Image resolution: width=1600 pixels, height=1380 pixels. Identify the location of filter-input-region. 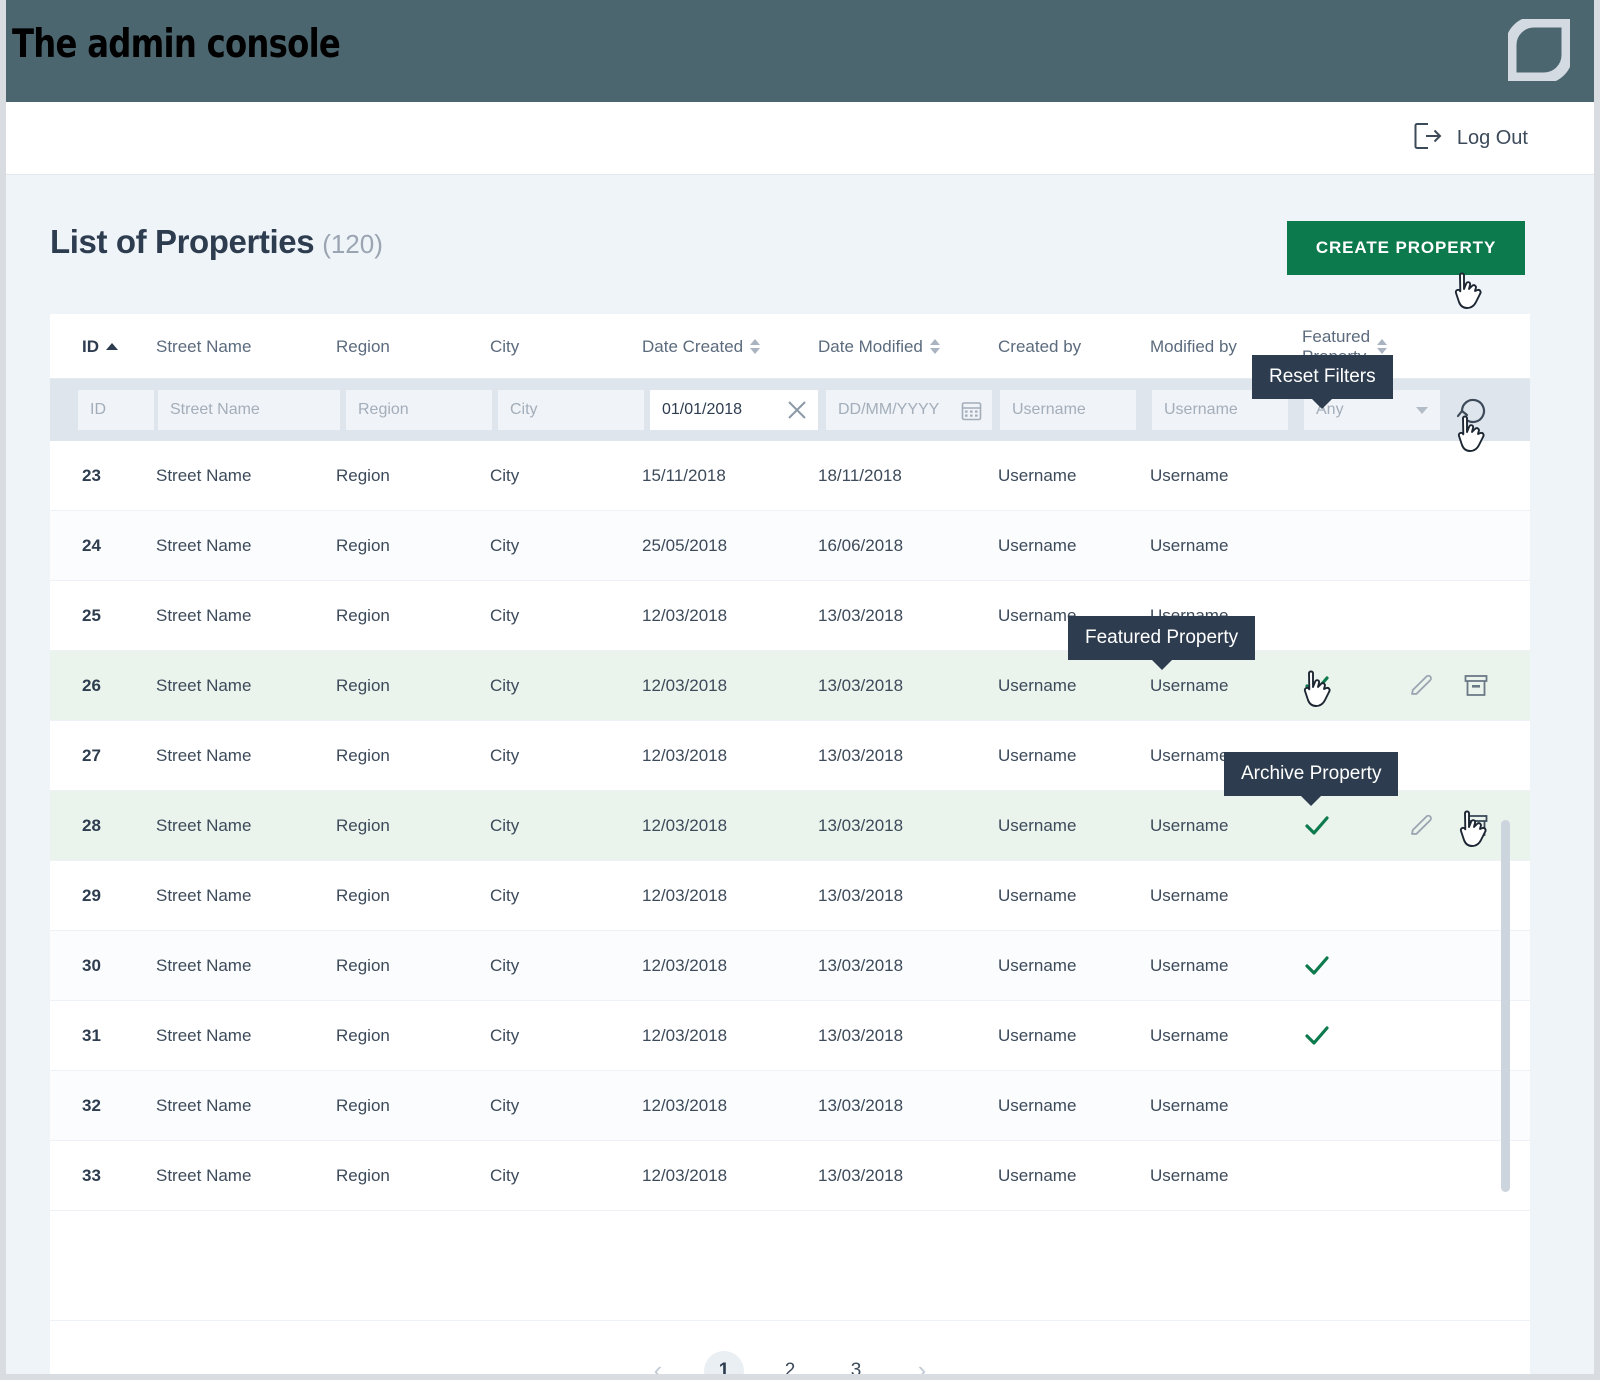
(419, 410).